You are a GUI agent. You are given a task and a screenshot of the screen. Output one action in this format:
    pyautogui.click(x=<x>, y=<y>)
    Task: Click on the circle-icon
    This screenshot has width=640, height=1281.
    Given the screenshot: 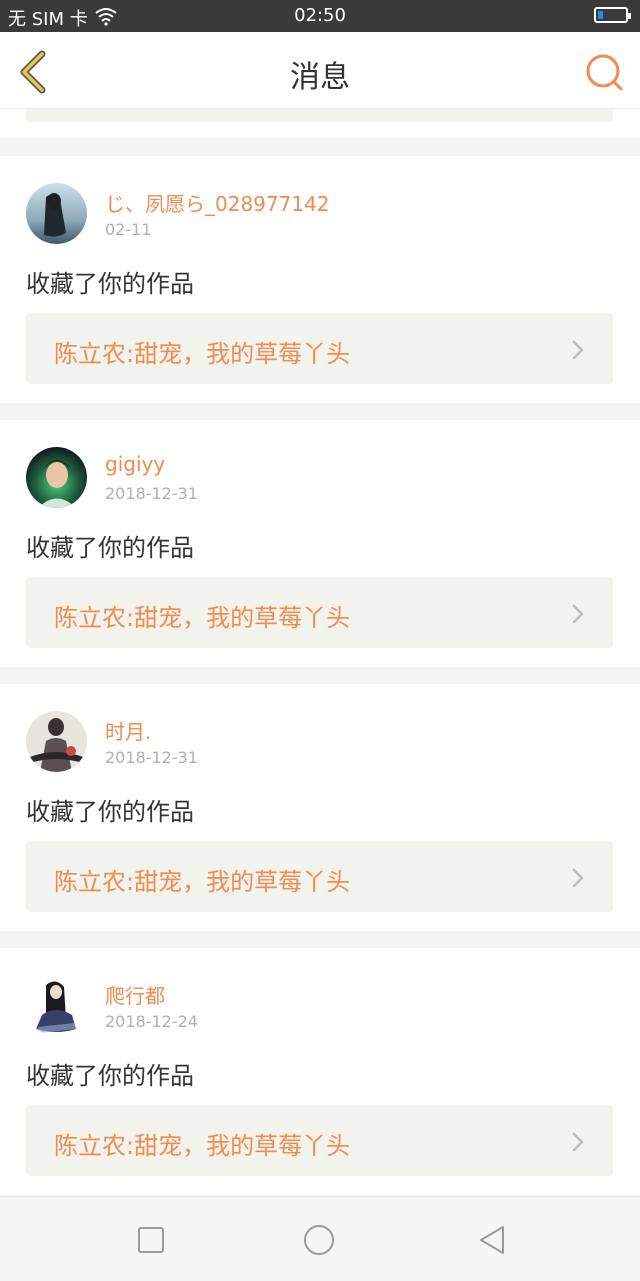 What is the action you would take?
    pyautogui.click(x=319, y=1240)
    